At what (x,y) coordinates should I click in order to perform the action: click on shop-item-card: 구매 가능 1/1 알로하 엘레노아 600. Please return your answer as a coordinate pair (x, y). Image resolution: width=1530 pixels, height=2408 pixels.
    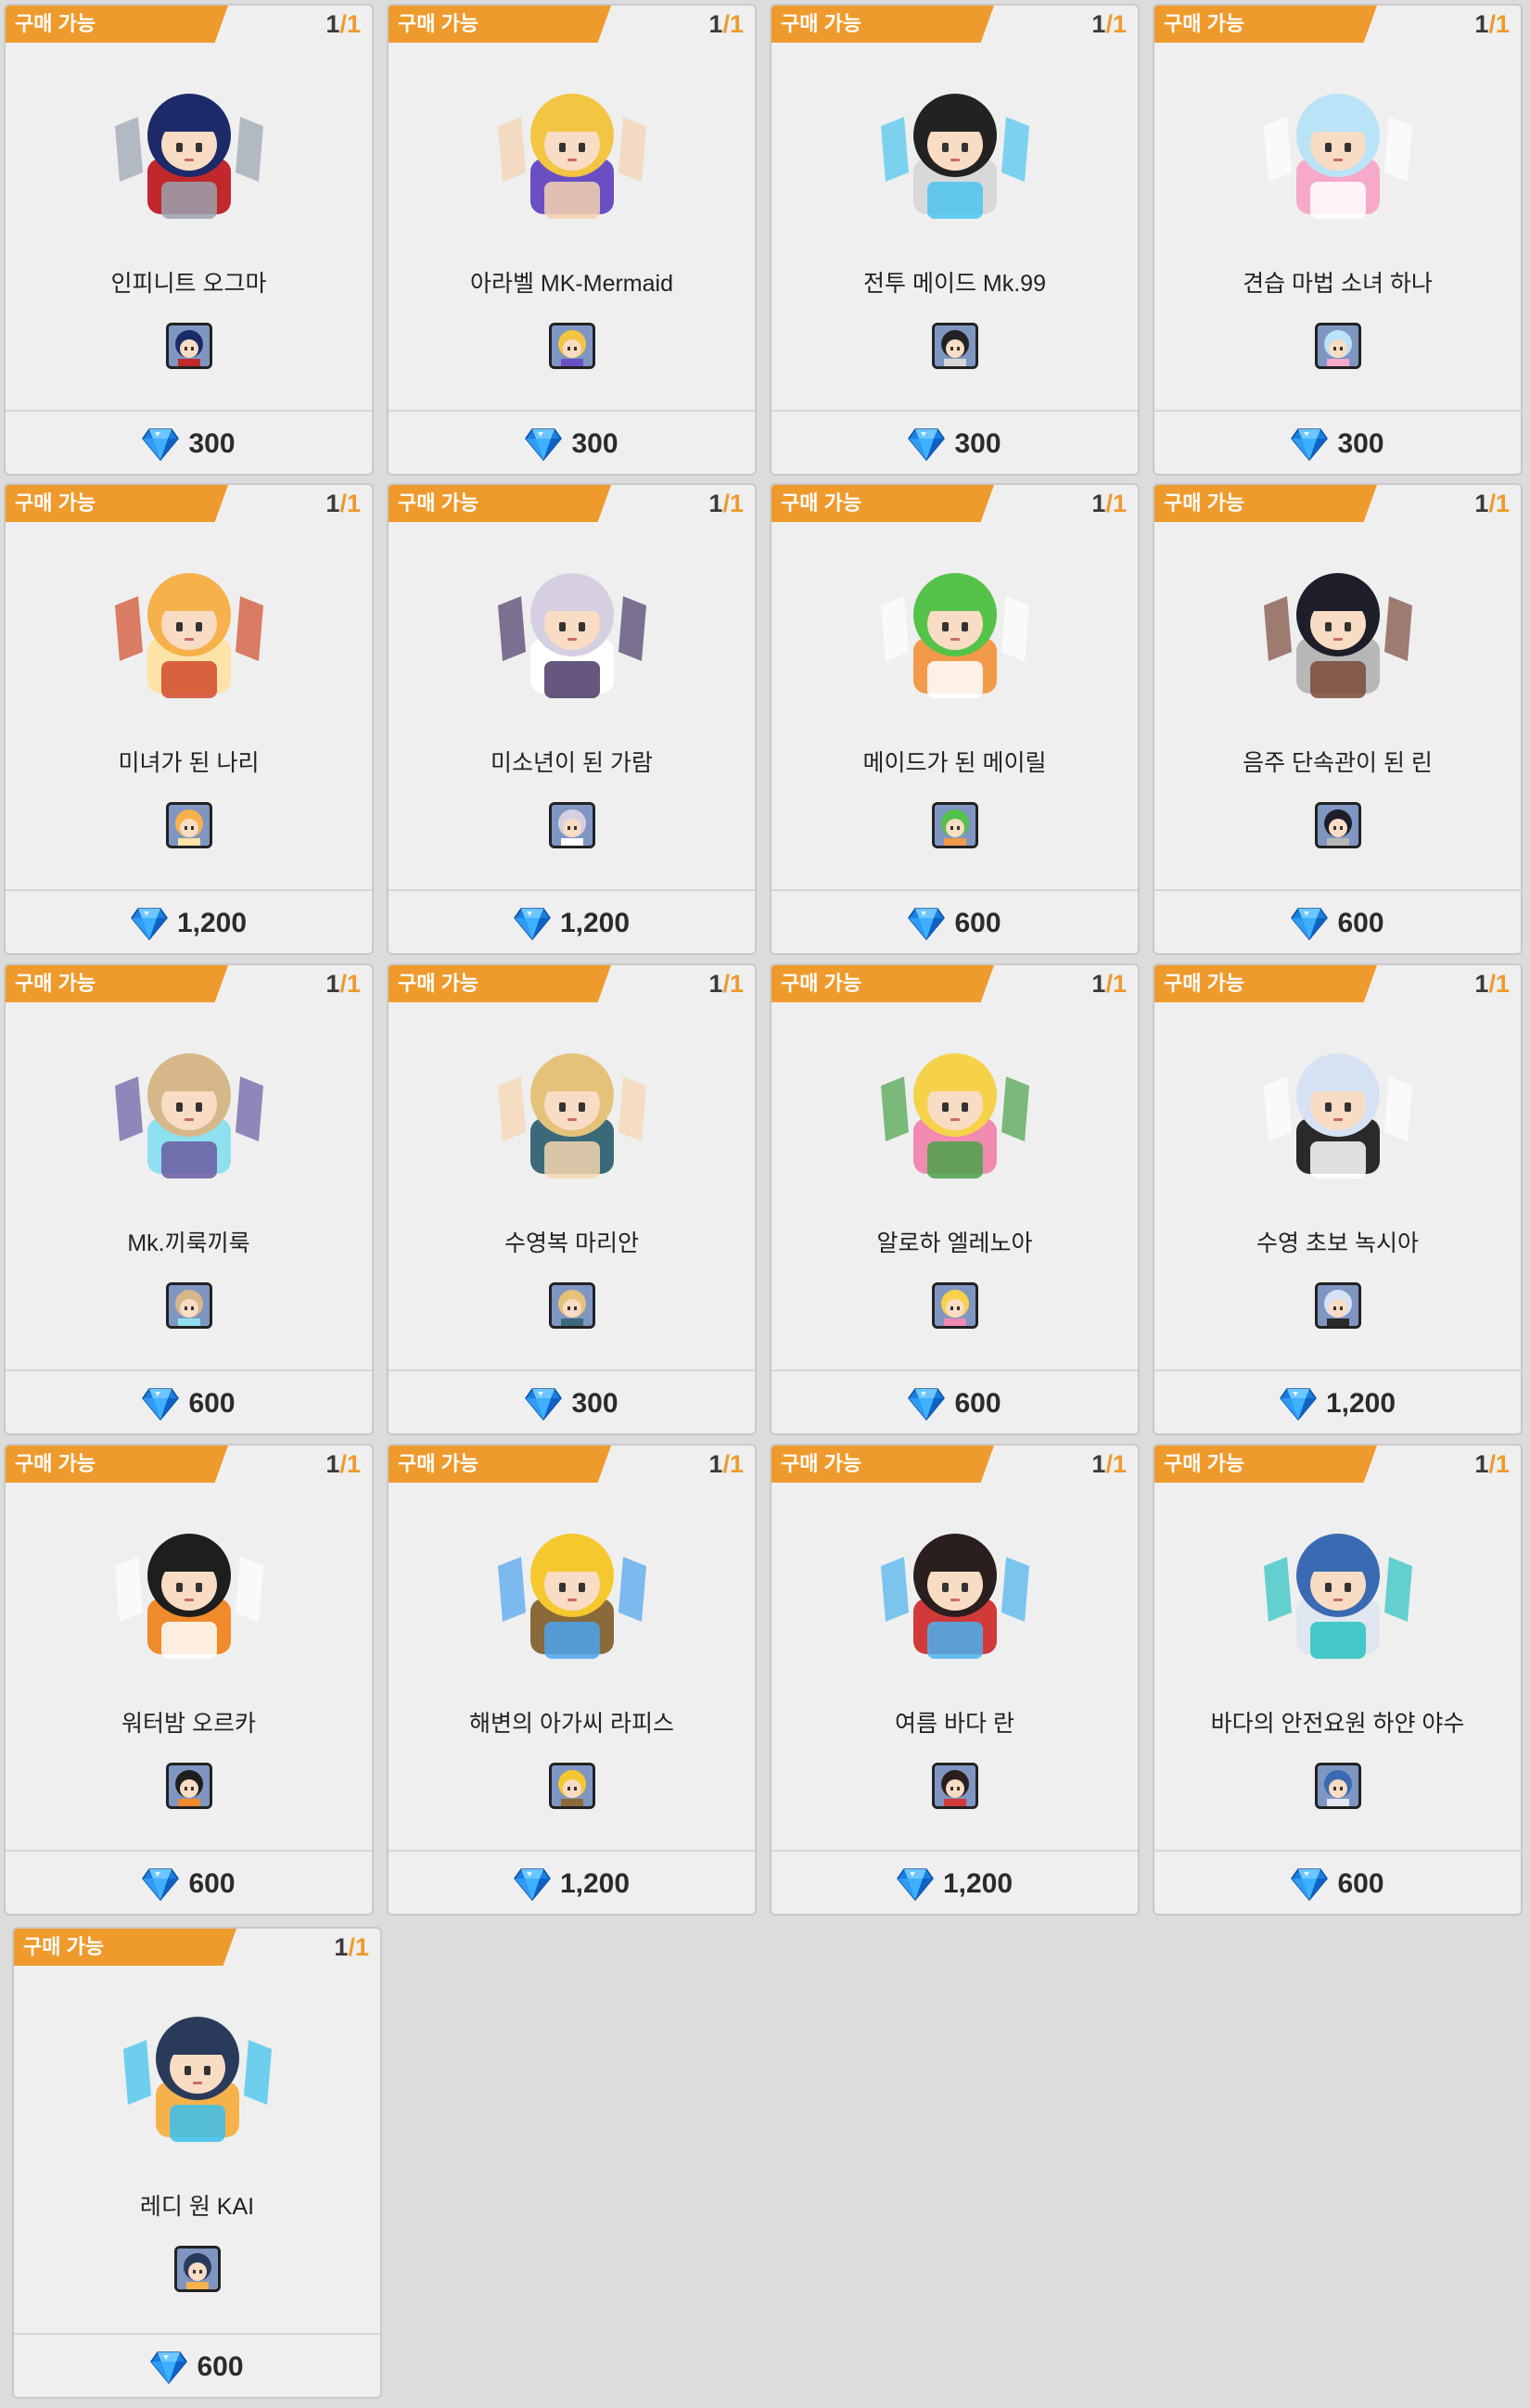
    Looking at the image, I should click on (955, 1199).